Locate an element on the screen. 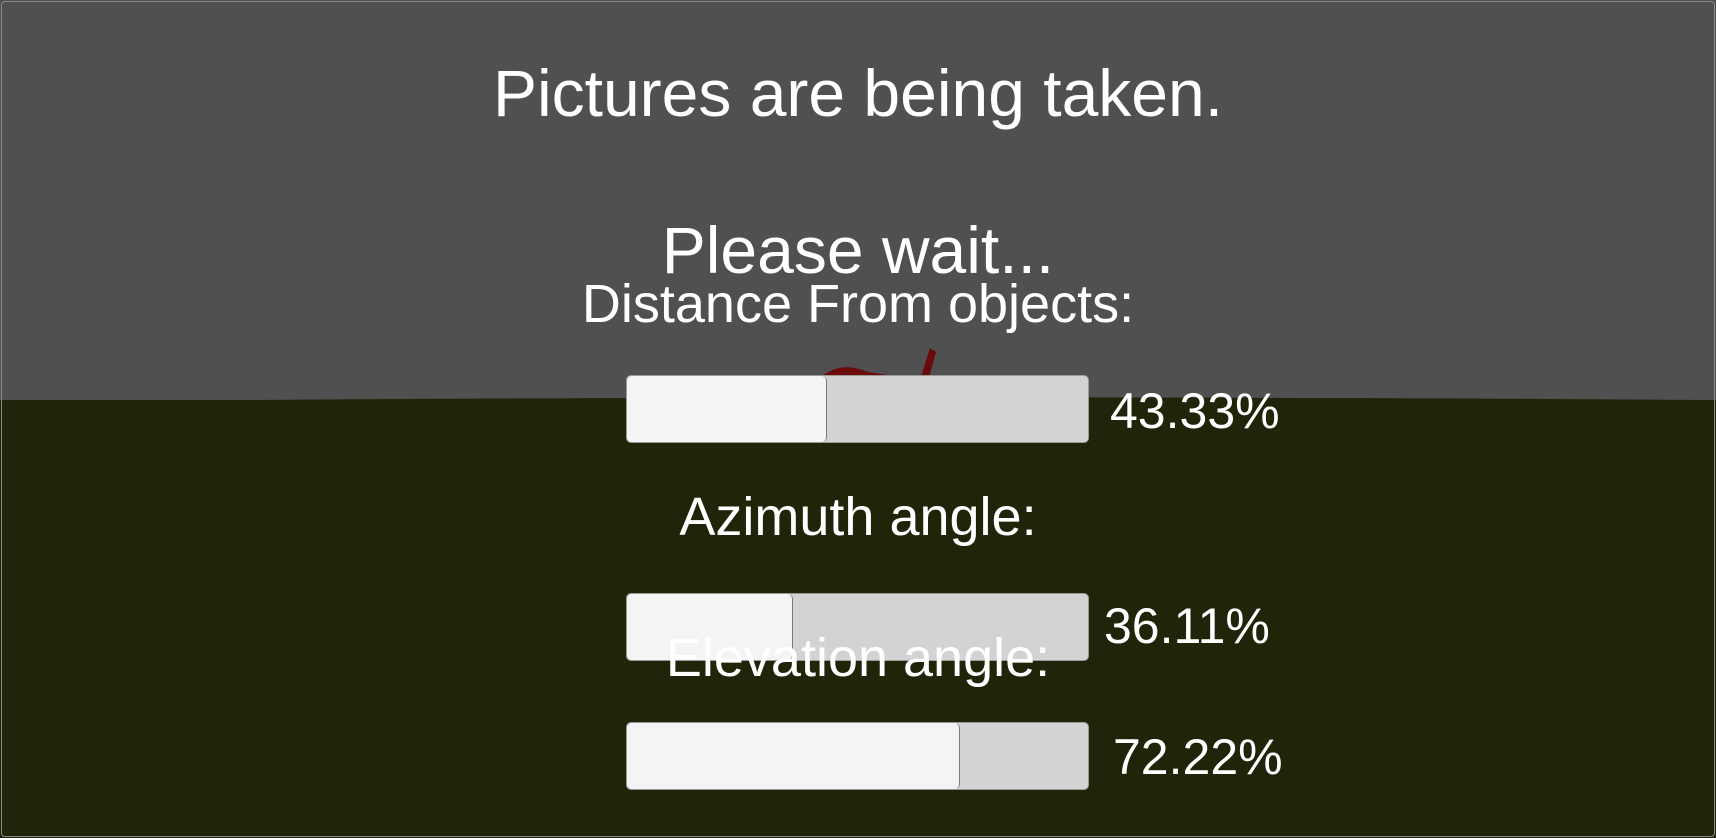  distance-value: 43.33% is located at coordinates (1195, 411).